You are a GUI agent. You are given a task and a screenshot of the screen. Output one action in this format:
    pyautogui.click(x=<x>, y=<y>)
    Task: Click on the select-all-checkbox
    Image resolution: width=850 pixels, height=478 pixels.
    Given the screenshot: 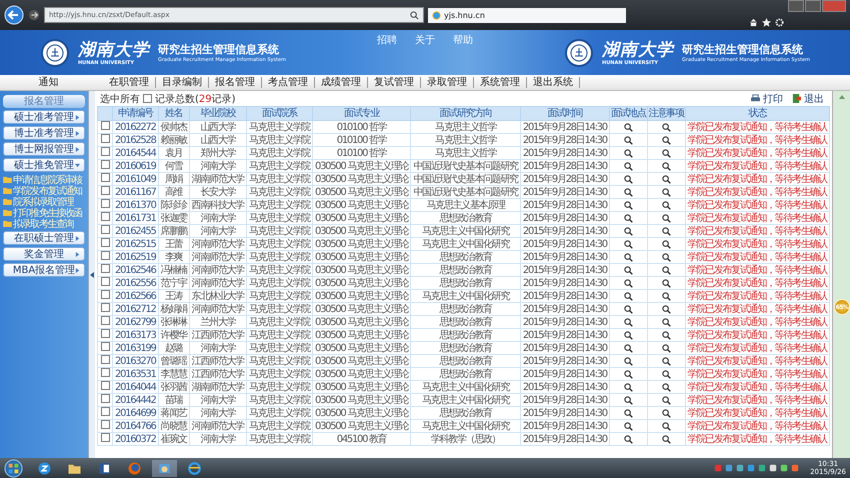 What is the action you would take?
    pyautogui.click(x=147, y=98)
    